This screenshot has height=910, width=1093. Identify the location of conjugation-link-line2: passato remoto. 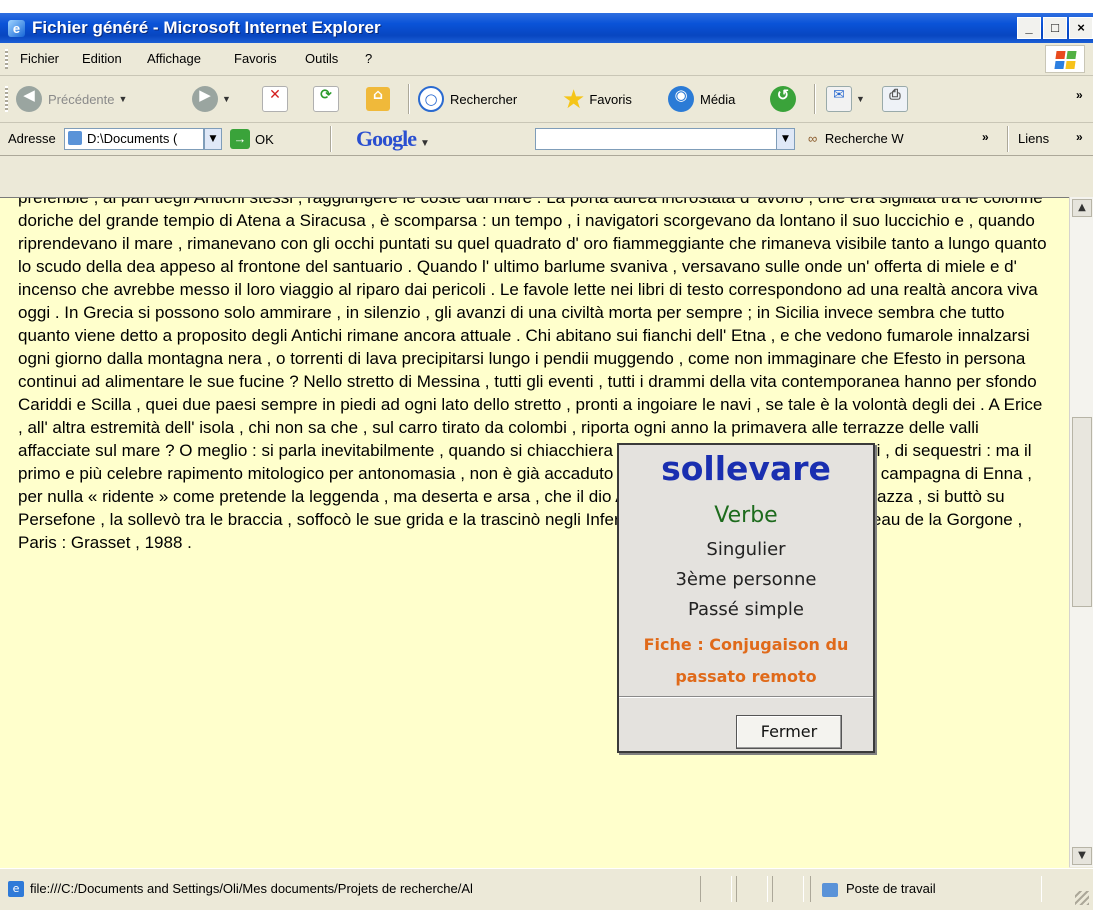
(746, 676).